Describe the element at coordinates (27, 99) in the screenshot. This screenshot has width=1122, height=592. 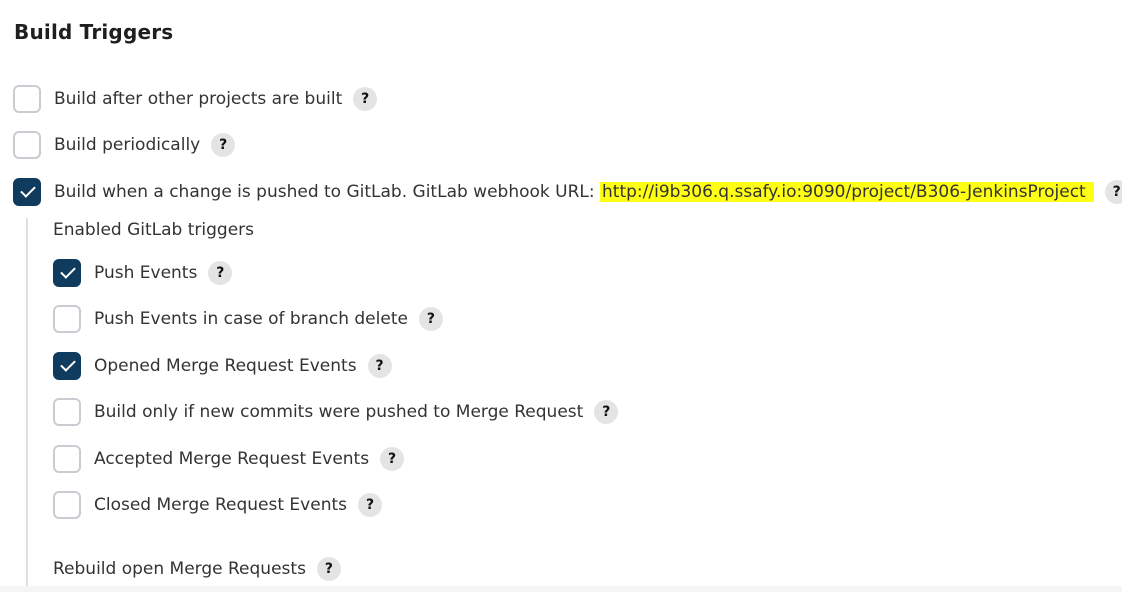
I see `build-after-checkbox` at that location.